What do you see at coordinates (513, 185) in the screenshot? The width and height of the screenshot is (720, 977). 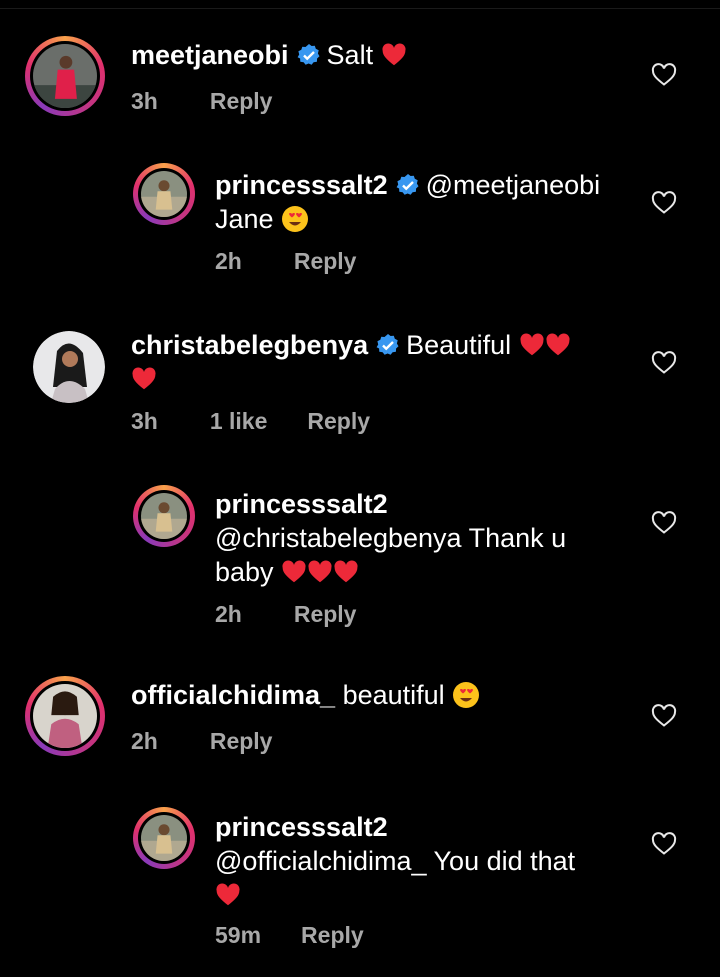 I see `mention-link: @meetjaneobi` at bounding box center [513, 185].